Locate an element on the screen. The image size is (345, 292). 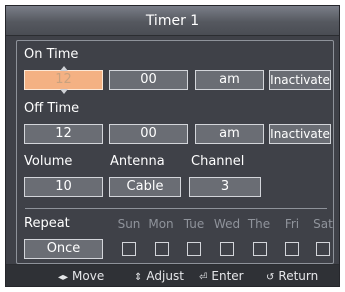
hint-move: ◂▸ Move is located at coordinates (81, 276).